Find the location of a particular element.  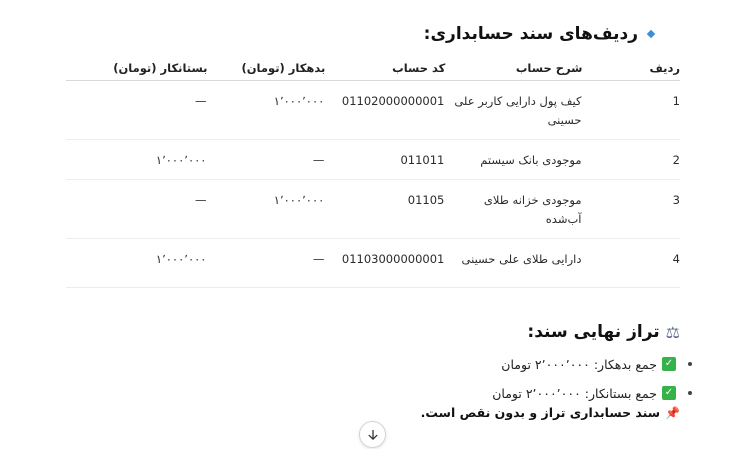

header-debit: بدهکار (تومان) is located at coordinates (266, 68).